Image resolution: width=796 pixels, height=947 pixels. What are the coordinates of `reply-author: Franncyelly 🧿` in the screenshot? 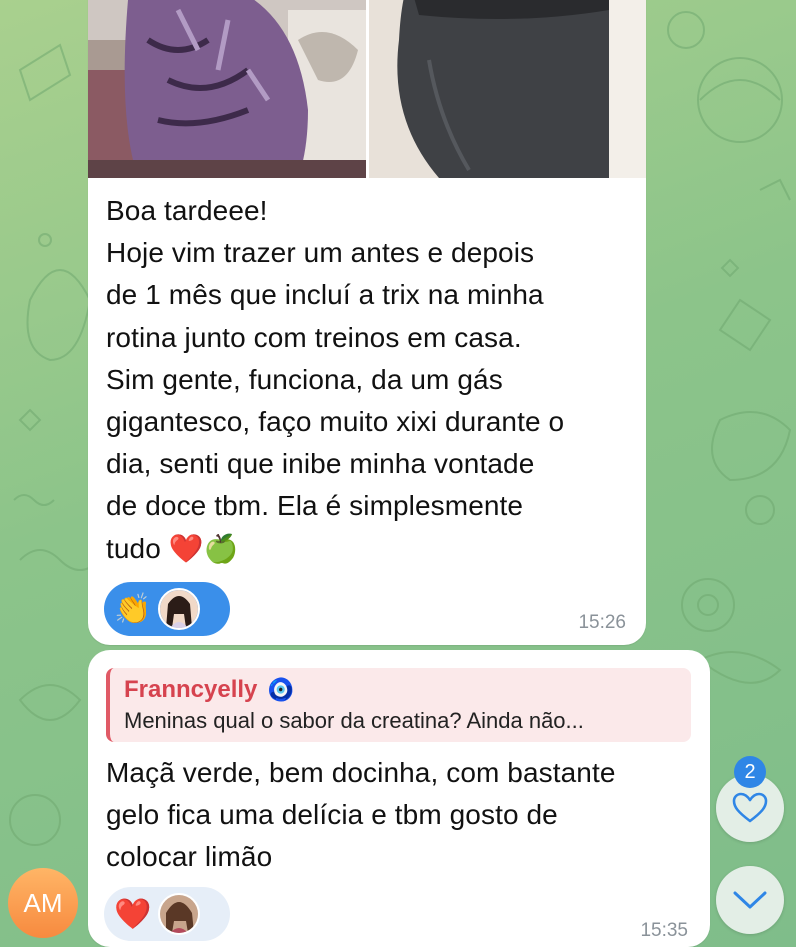 It's located at (400, 690).